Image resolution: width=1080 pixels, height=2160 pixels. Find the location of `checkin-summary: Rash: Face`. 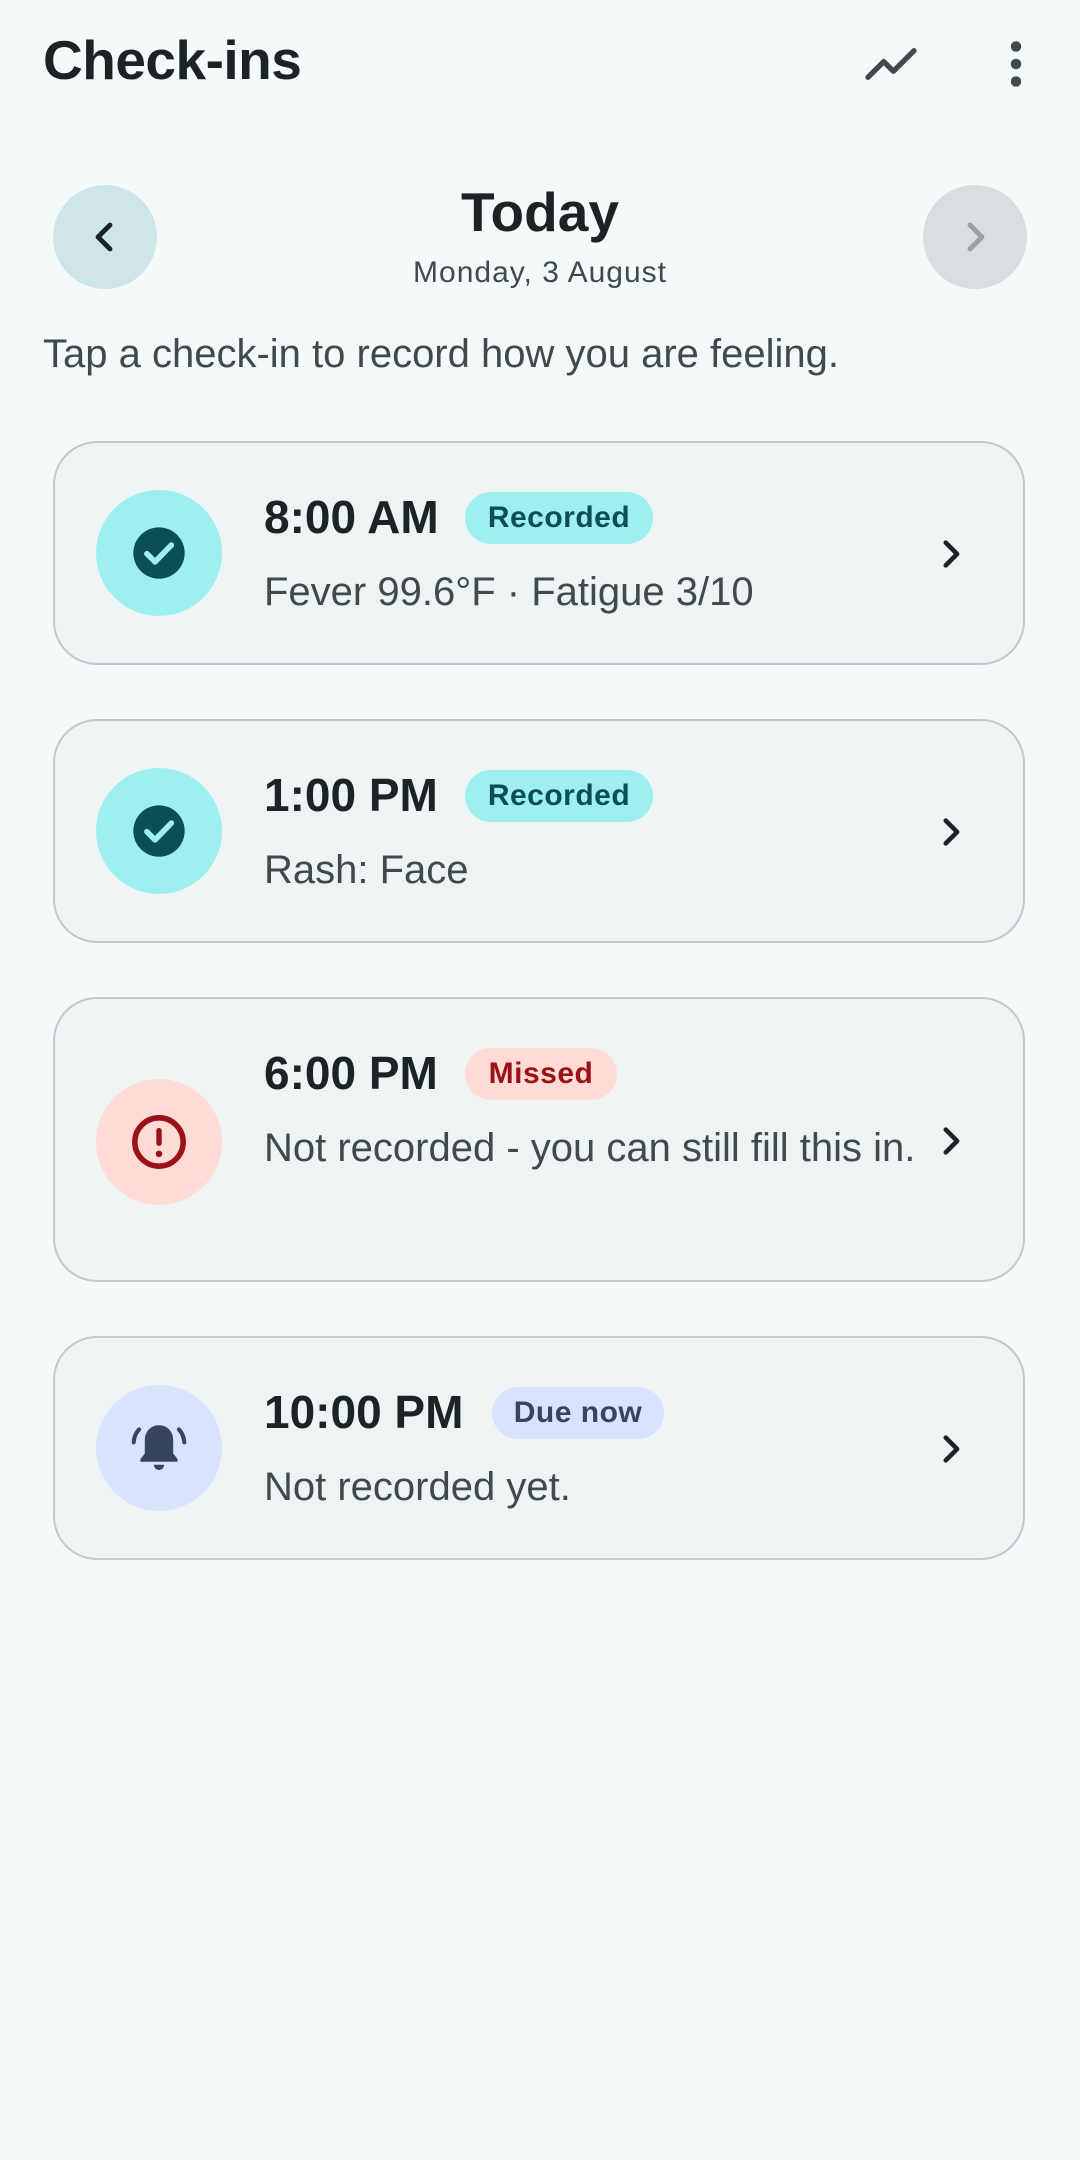

checkin-summary: Rash: Face is located at coordinates (366, 870).